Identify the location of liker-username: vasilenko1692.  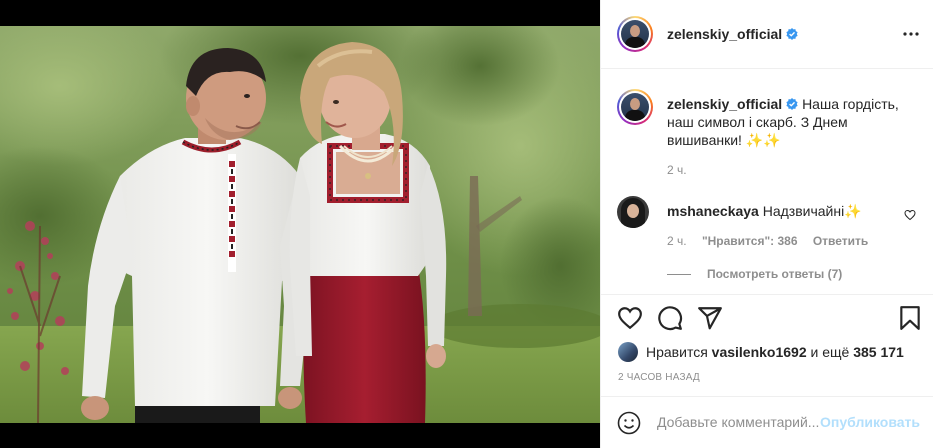
(759, 352).